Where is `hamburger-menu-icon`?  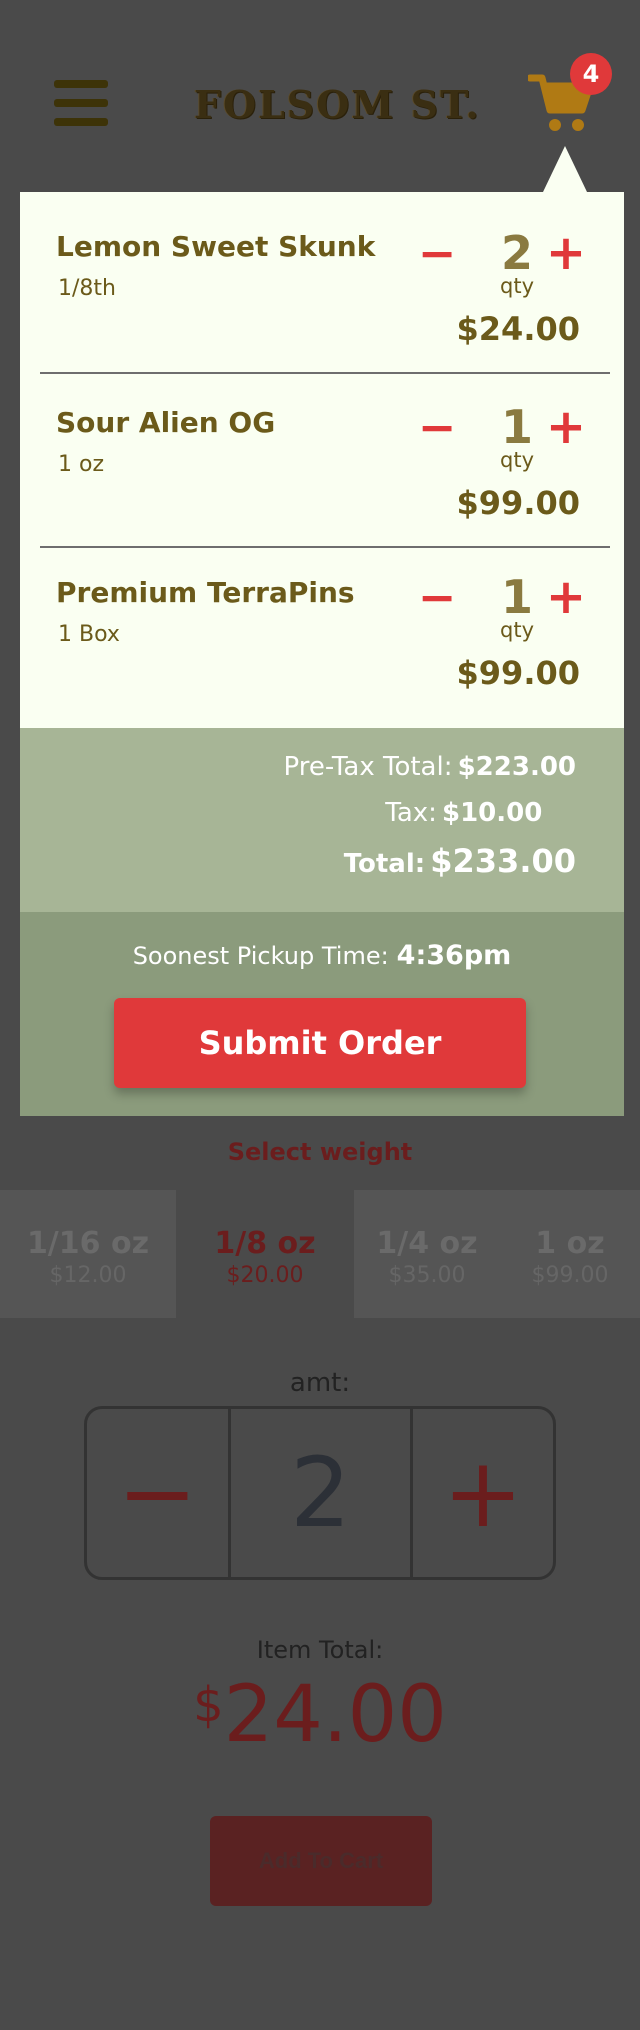
hamburger-menu-icon is located at coordinates (81, 103).